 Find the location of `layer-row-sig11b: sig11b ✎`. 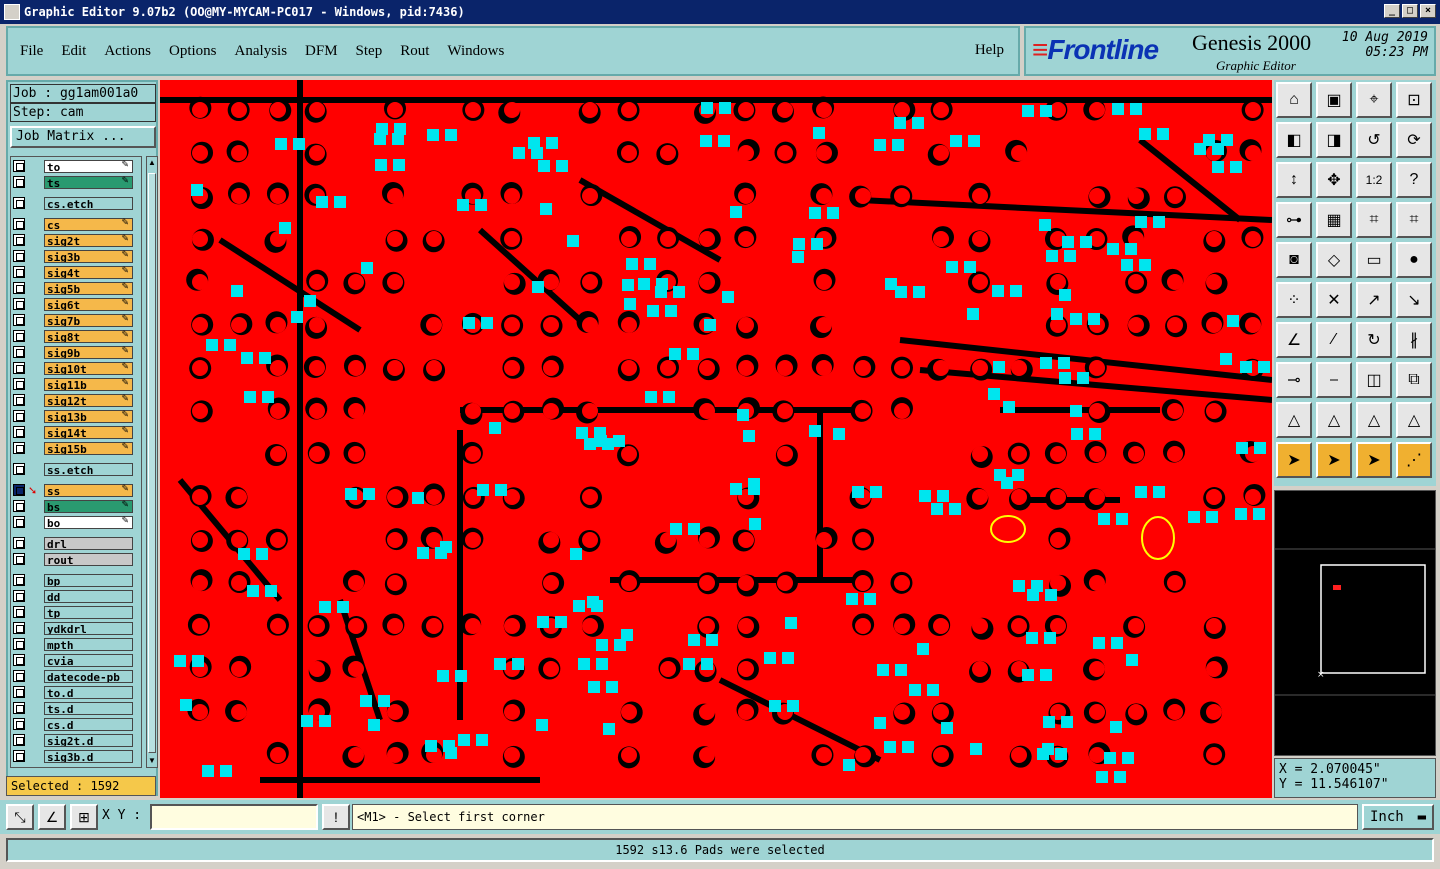

layer-row-sig11b: sig11b ✎ is located at coordinates (73, 384).